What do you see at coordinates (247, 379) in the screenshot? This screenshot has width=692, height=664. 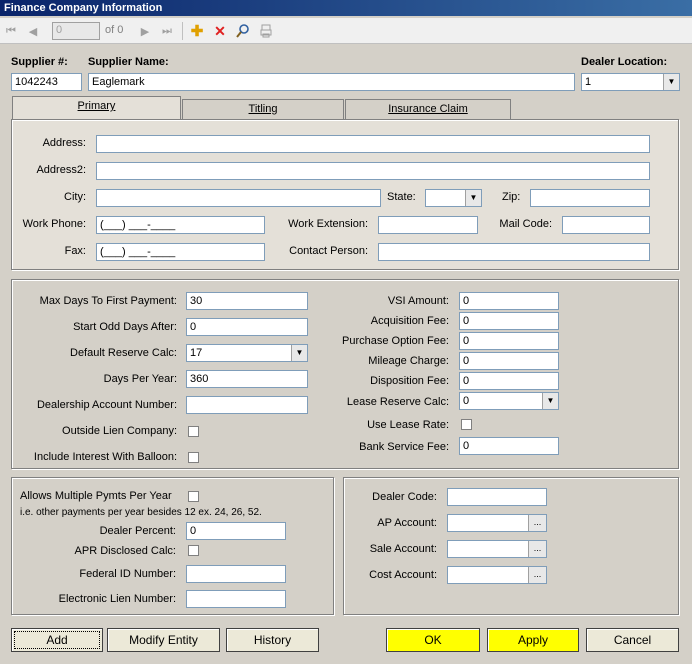 I see `days-per-year-field: 360` at bounding box center [247, 379].